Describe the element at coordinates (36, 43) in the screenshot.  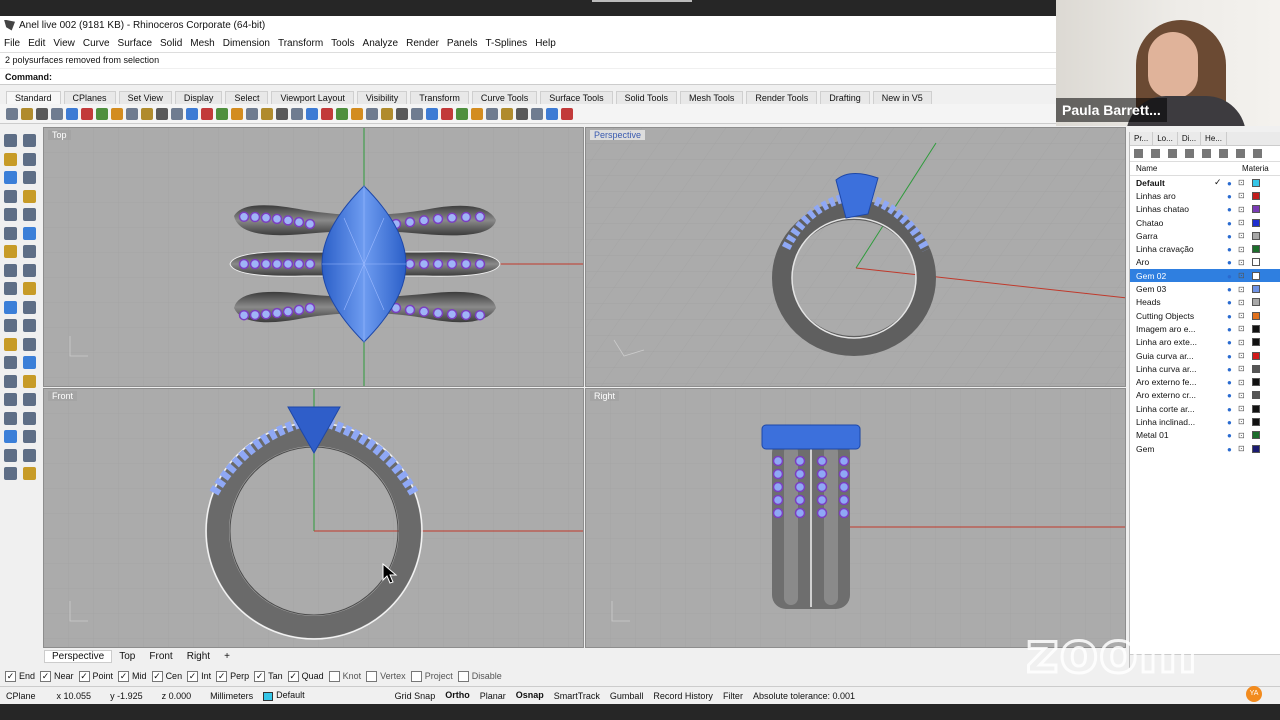
I see `menu-item-edit: Edit` at that location.